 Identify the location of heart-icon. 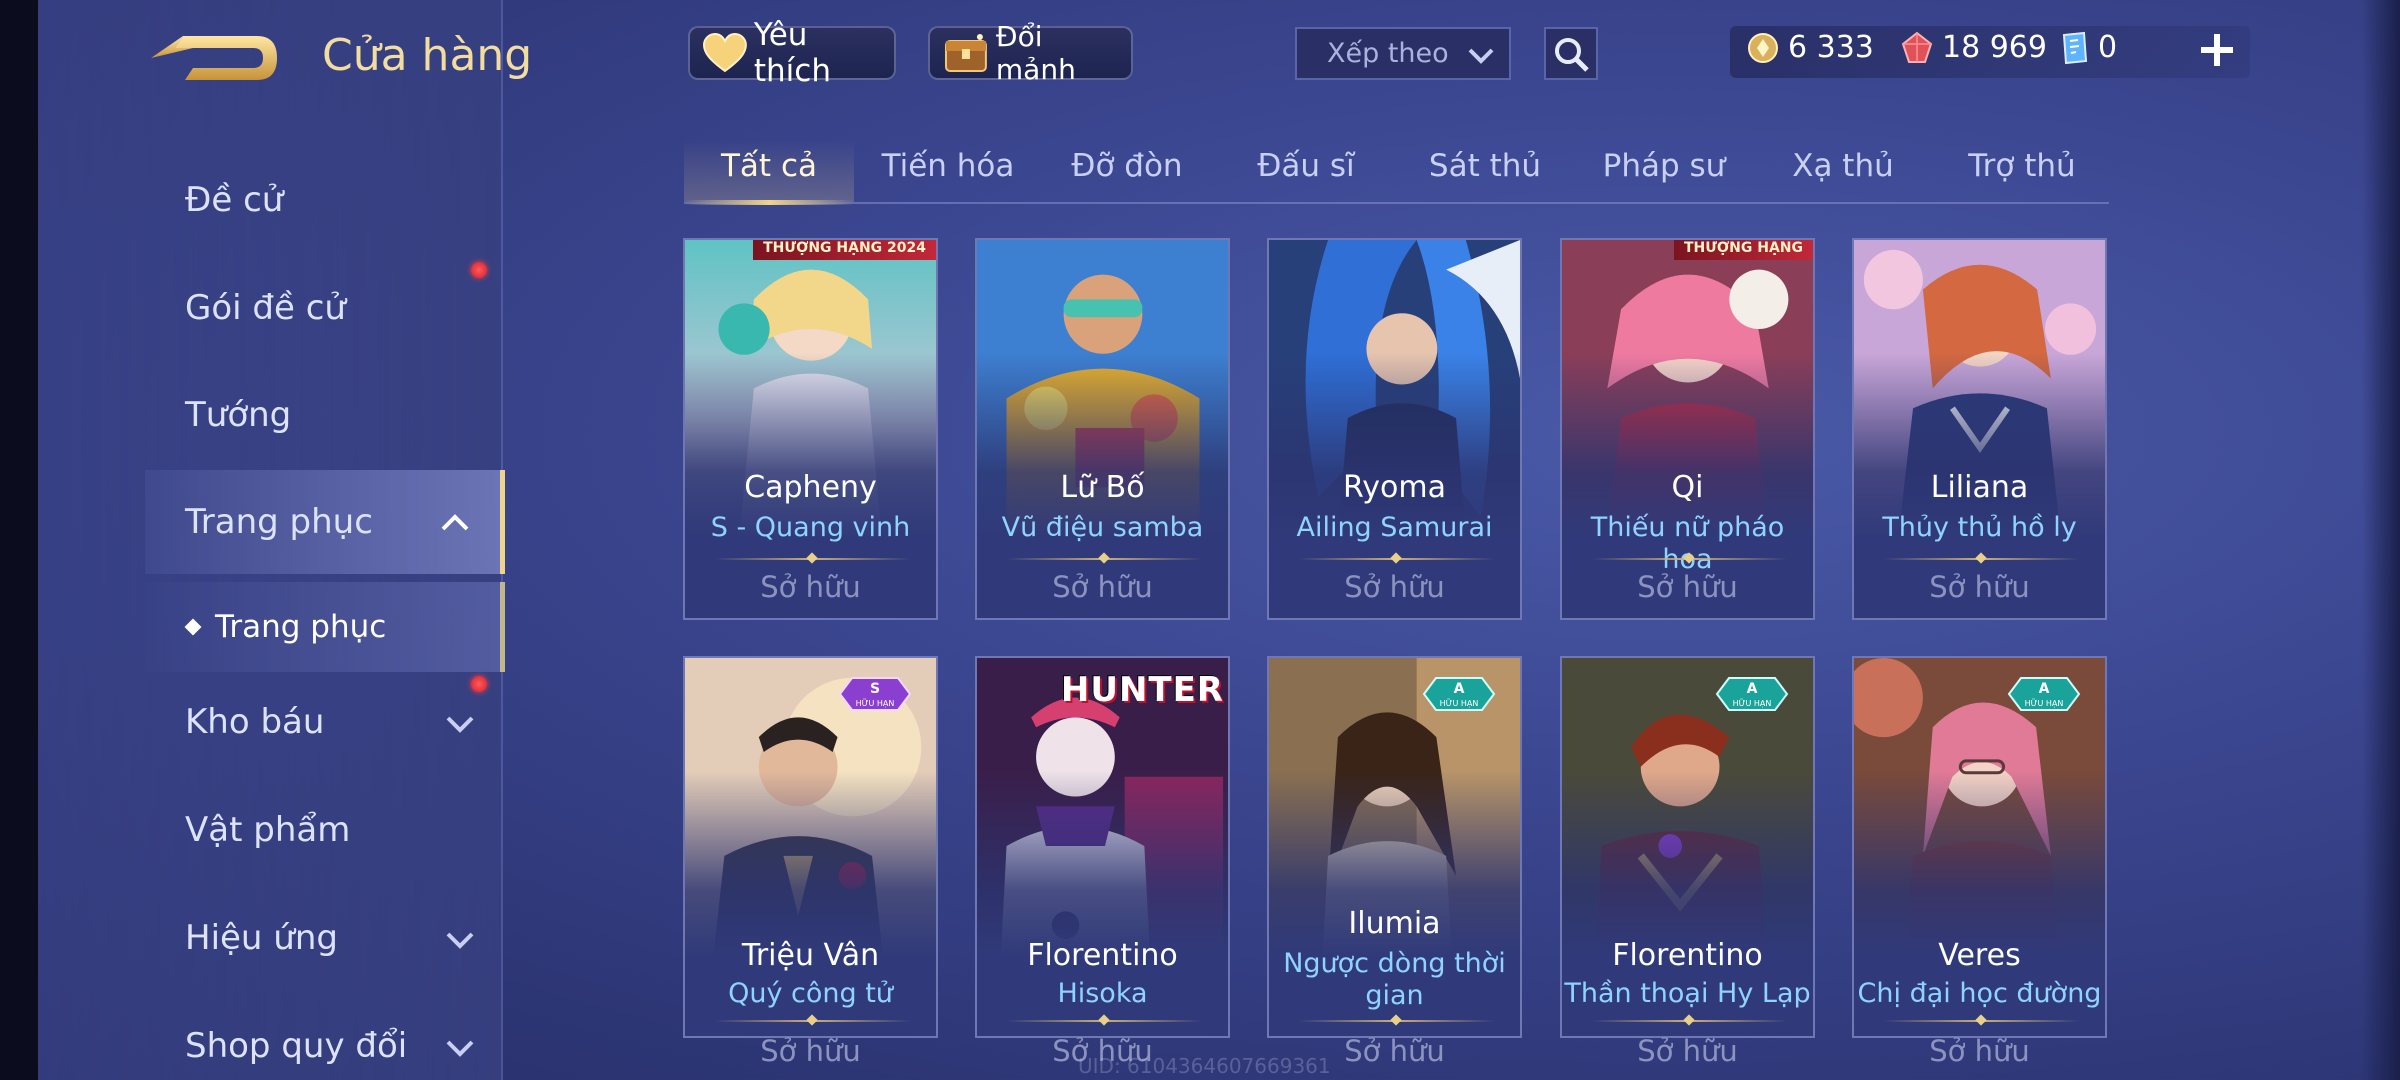
(724, 53).